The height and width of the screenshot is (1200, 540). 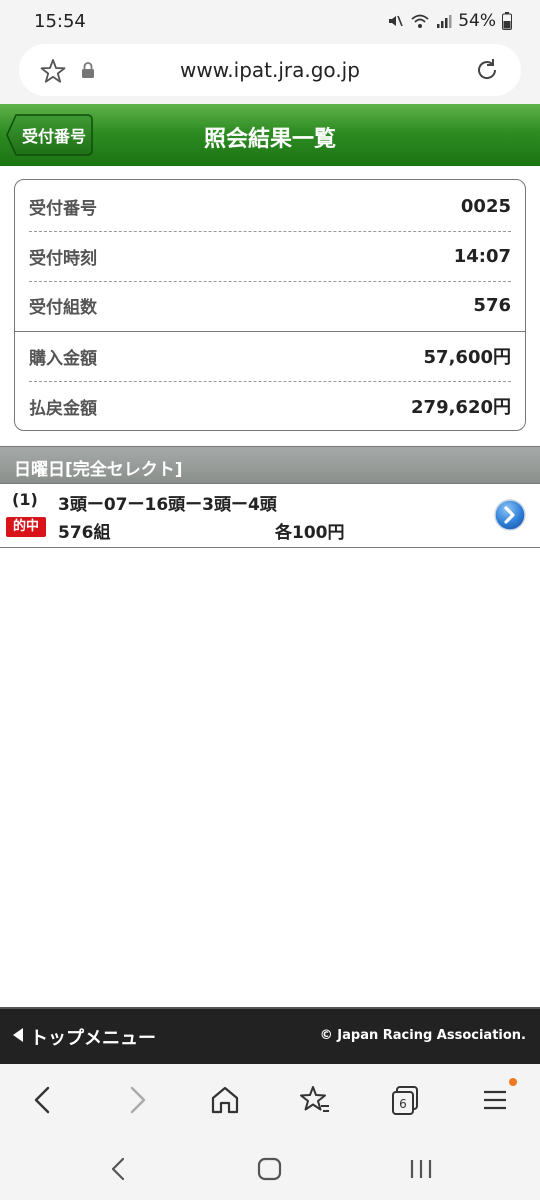 What do you see at coordinates (477, 21) in the screenshot?
I see `battery-percent: 54%` at bounding box center [477, 21].